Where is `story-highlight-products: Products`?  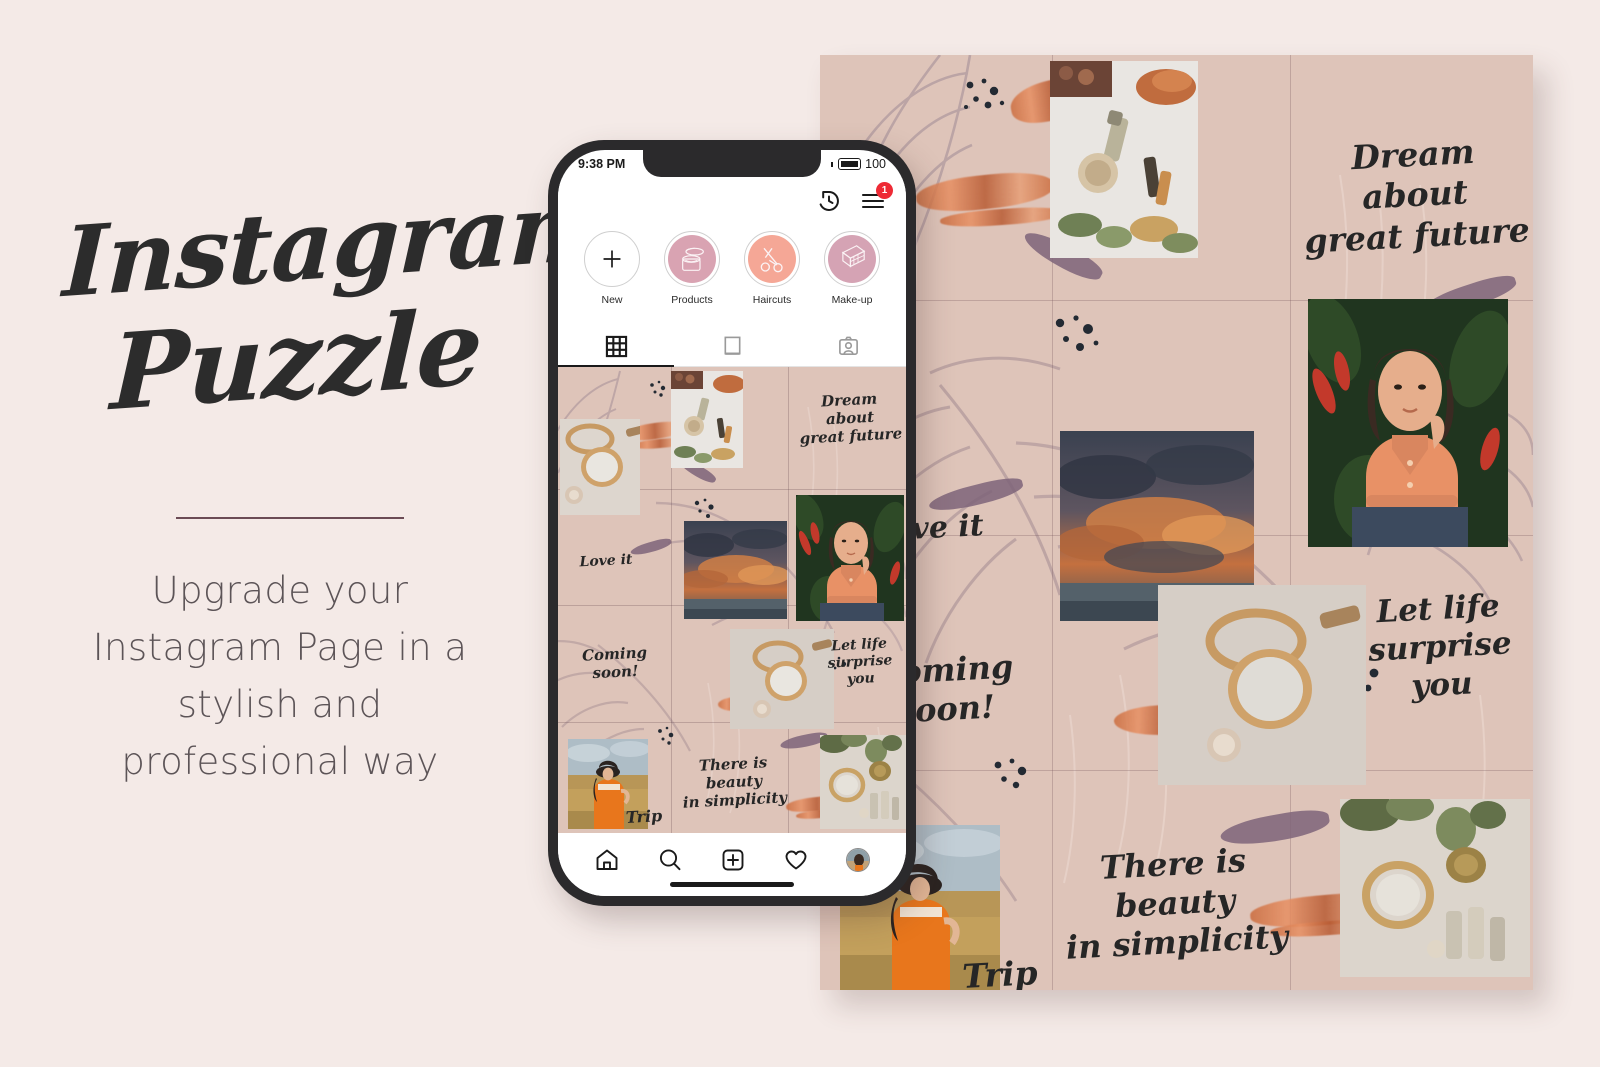 story-highlight-products: Products is located at coordinates (692, 268).